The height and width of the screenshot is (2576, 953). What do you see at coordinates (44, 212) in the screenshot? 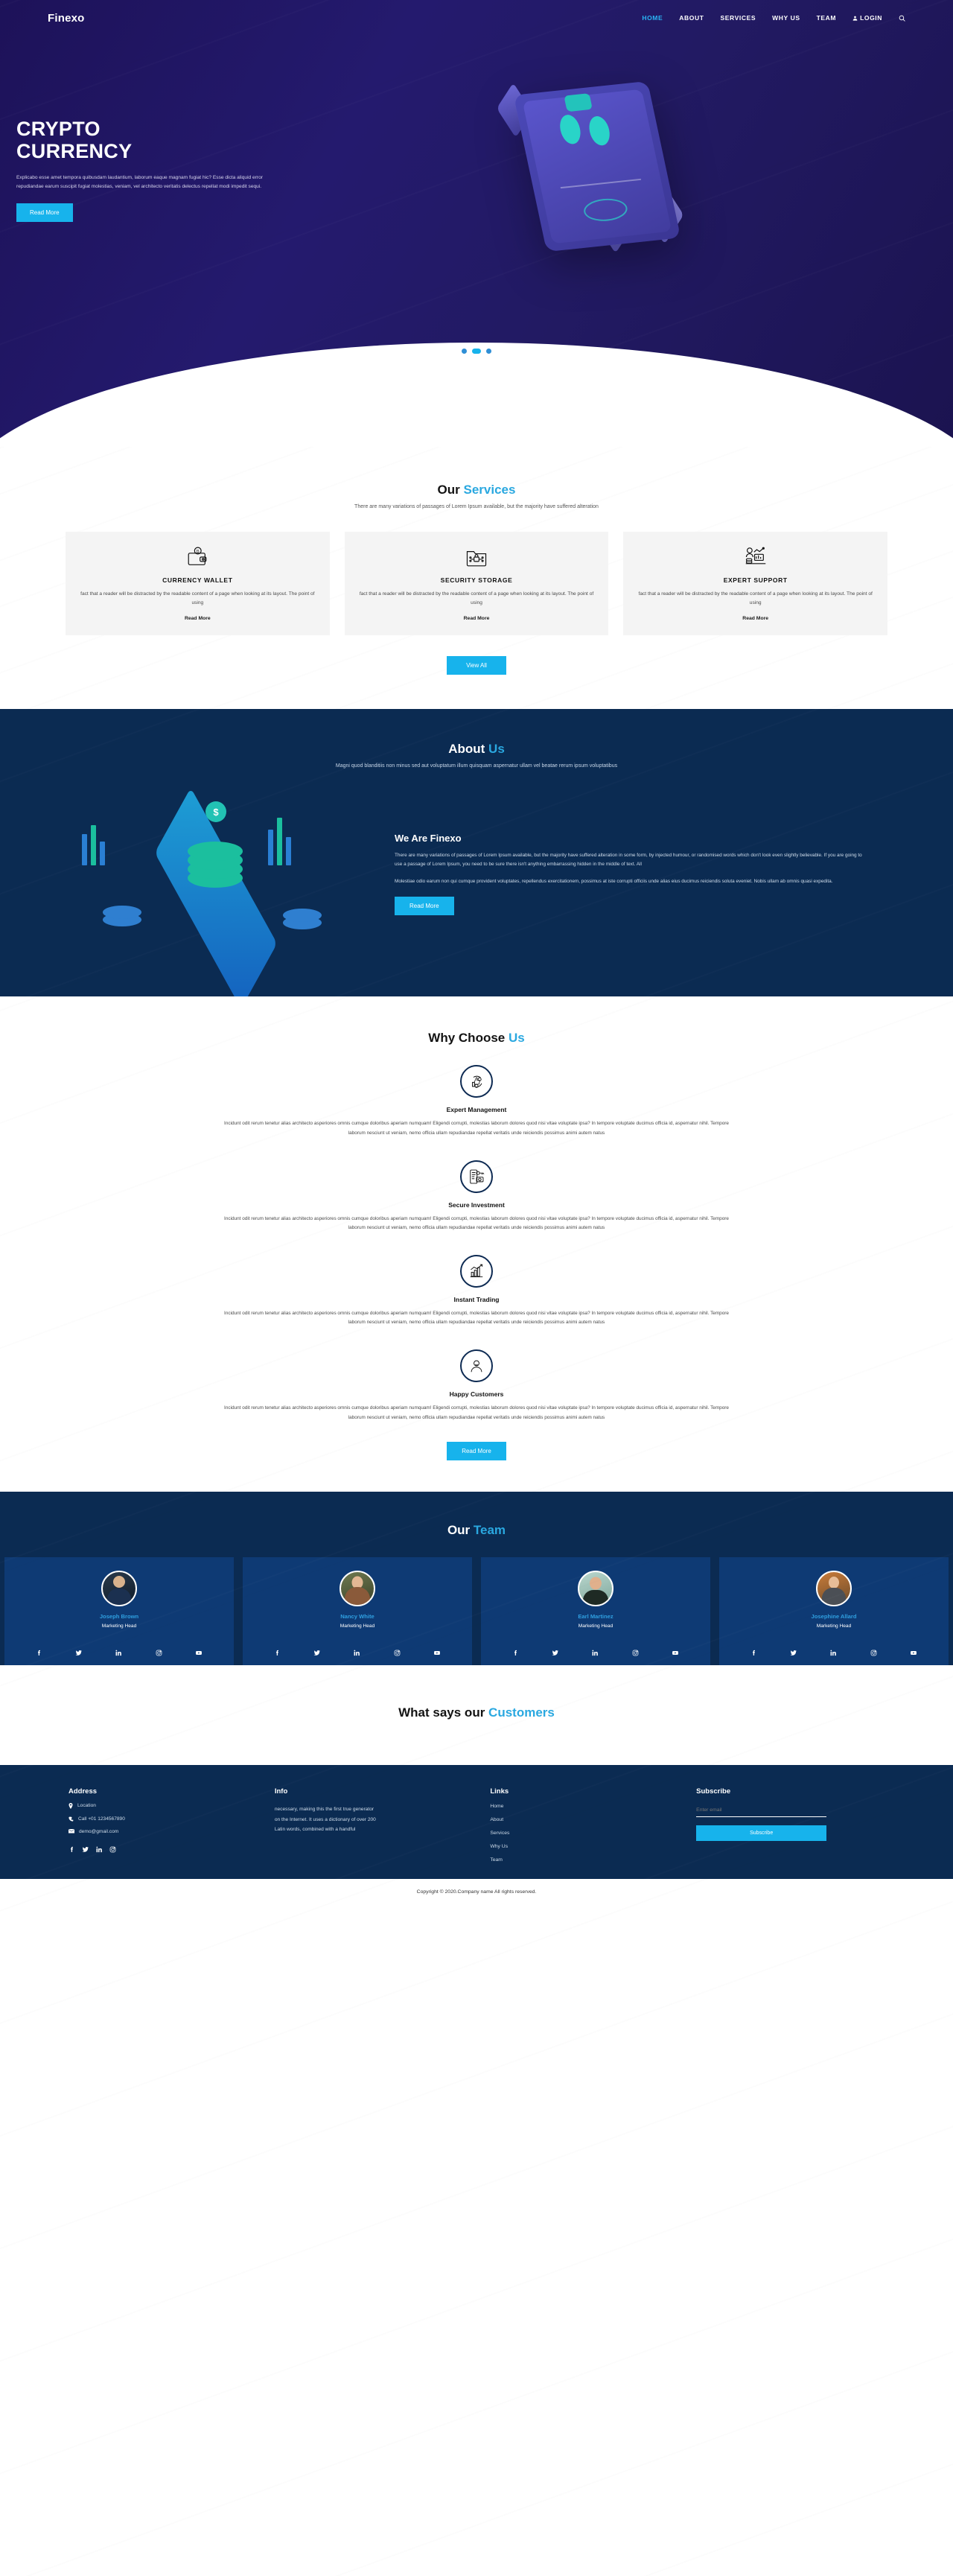
I see `hero-read-more-button: Read More` at bounding box center [44, 212].